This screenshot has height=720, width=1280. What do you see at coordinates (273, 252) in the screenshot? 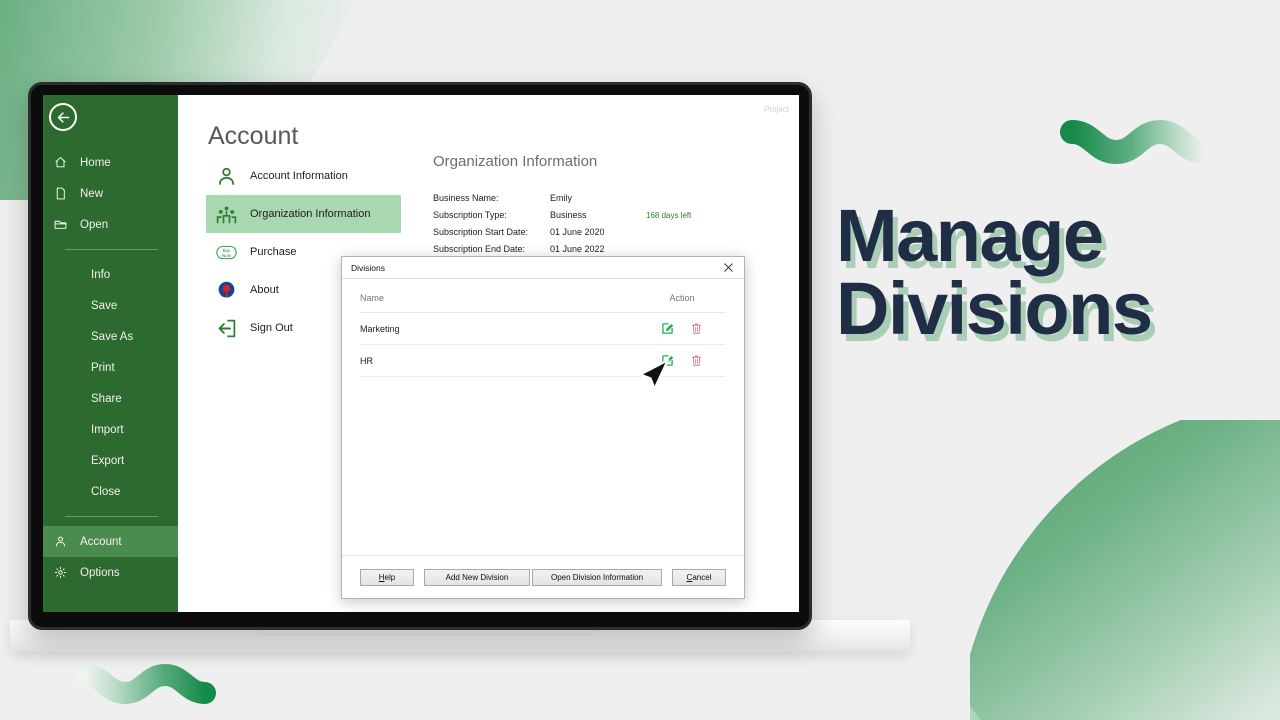
I see `account-nav-label: Purchase` at bounding box center [273, 252].